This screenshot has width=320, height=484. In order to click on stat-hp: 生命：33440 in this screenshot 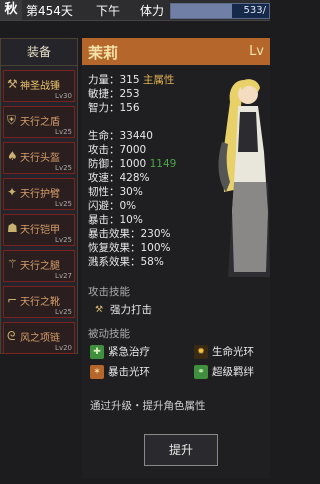, I will do `click(120, 136)`.